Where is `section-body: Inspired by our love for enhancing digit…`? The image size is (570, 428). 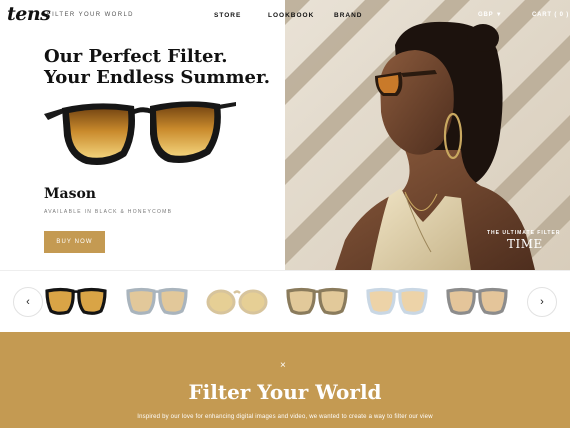 section-body: Inspired by our love for enhancing digit… is located at coordinates (285, 417).